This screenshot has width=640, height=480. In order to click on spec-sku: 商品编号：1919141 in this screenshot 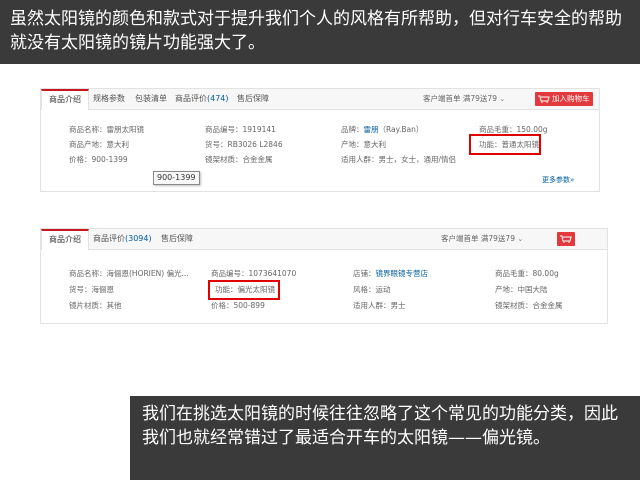, I will do `click(240, 129)`.